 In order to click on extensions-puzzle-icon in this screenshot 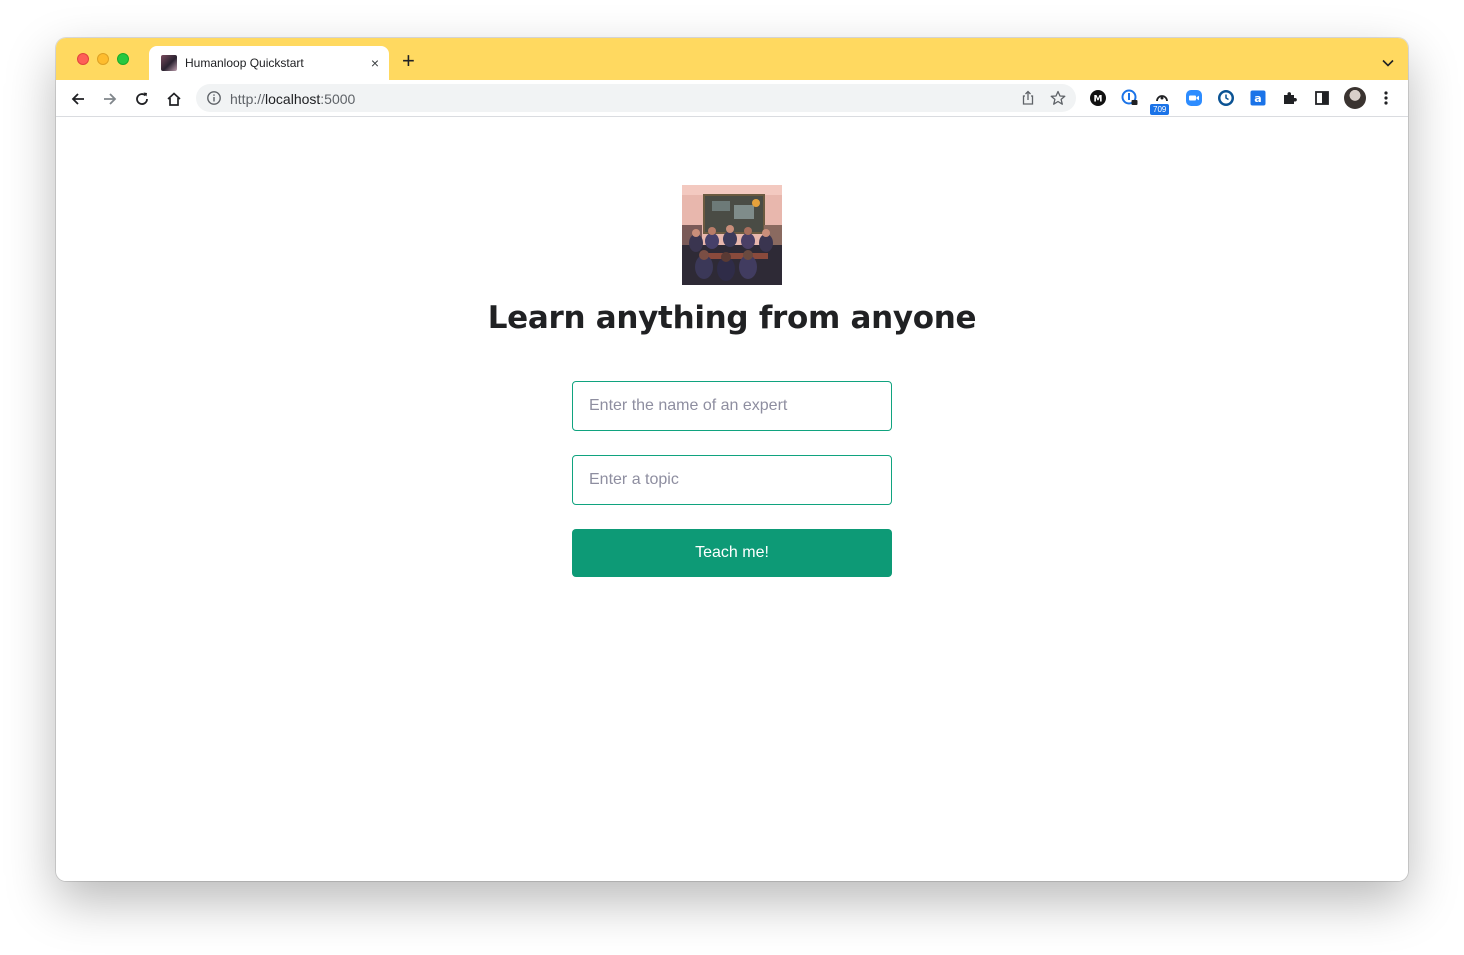, I will do `click(1290, 98)`.